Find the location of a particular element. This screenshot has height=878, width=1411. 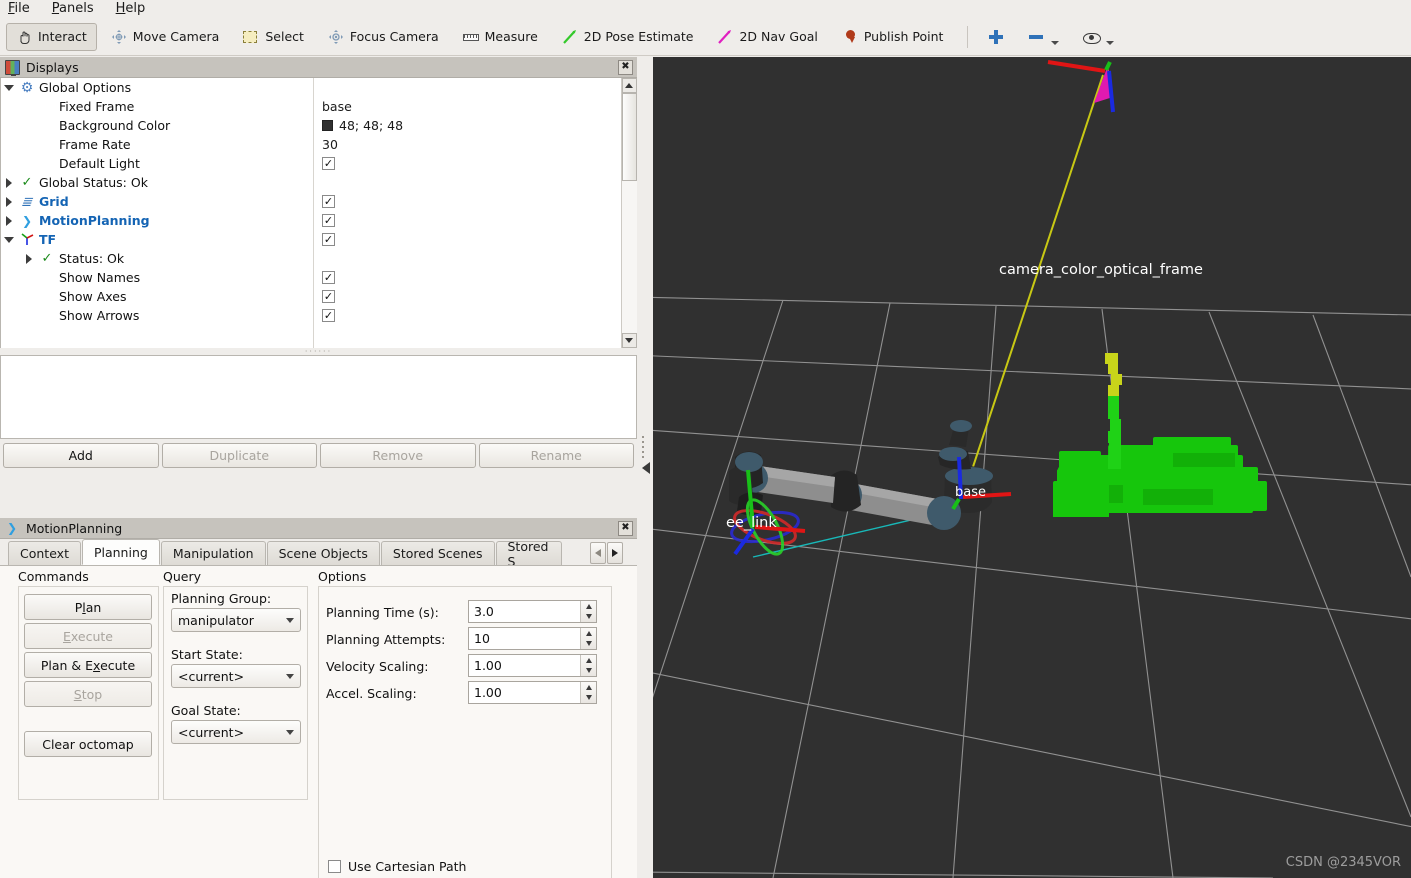

tool-focus-camera: Focus Camera is located at coordinates (383, 37).